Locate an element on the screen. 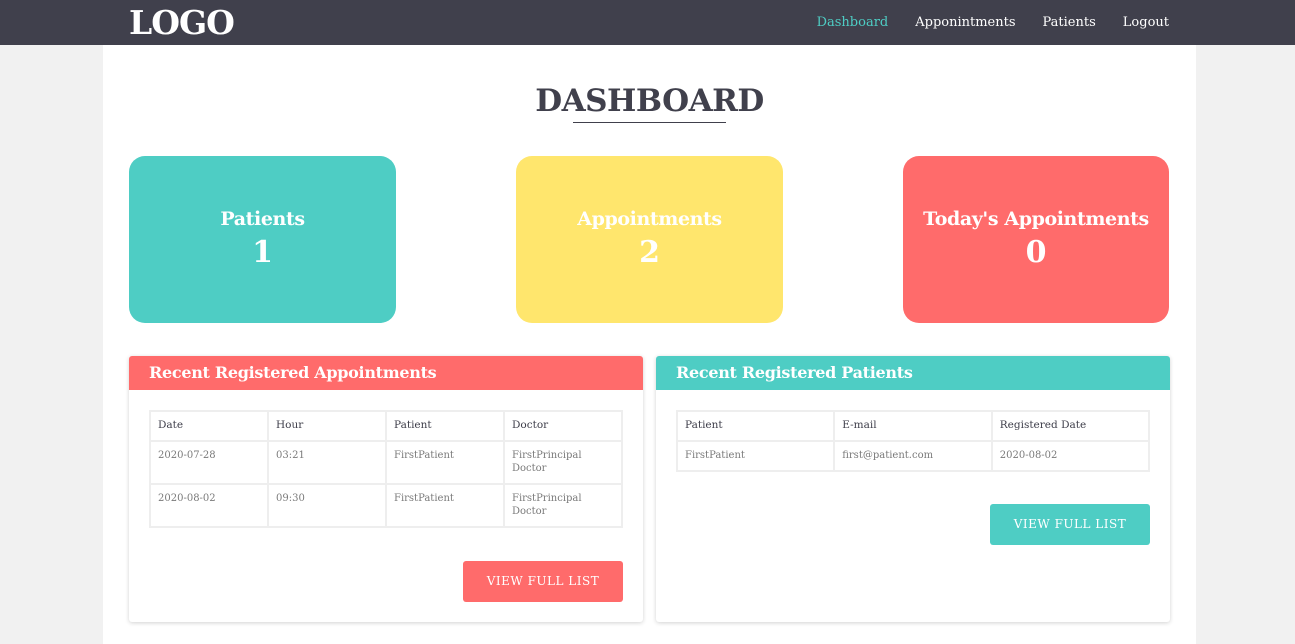 The image size is (1295, 644). table-header-row: Patient E-mail Registered Date is located at coordinates (913, 426).